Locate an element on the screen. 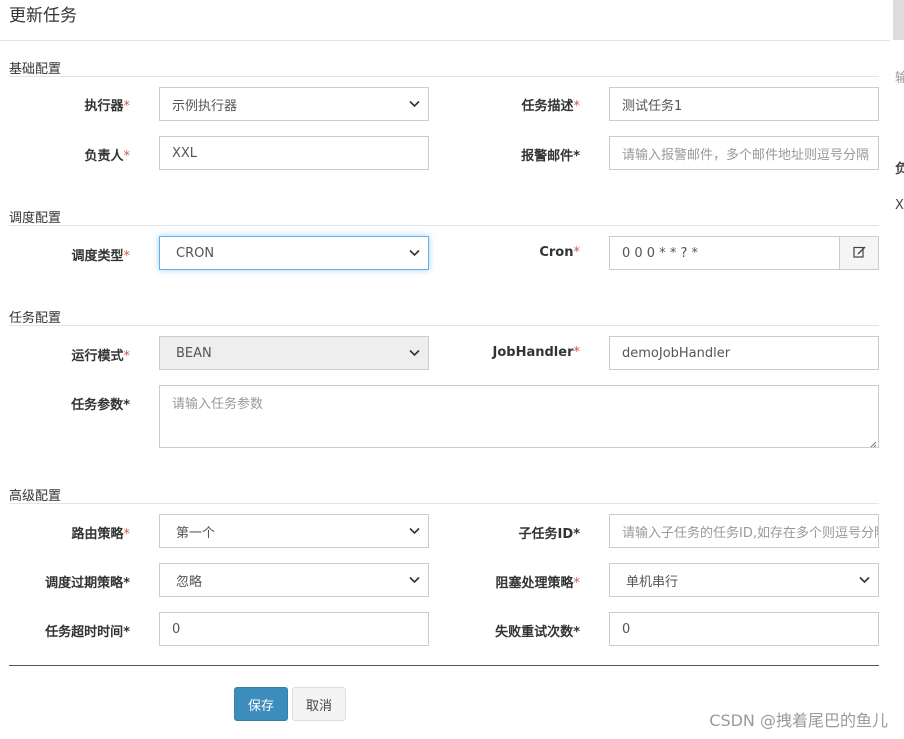 The width and height of the screenshot is (904, 739). block-strategy-select: 单机串行 is located at coordinates (744, 580).